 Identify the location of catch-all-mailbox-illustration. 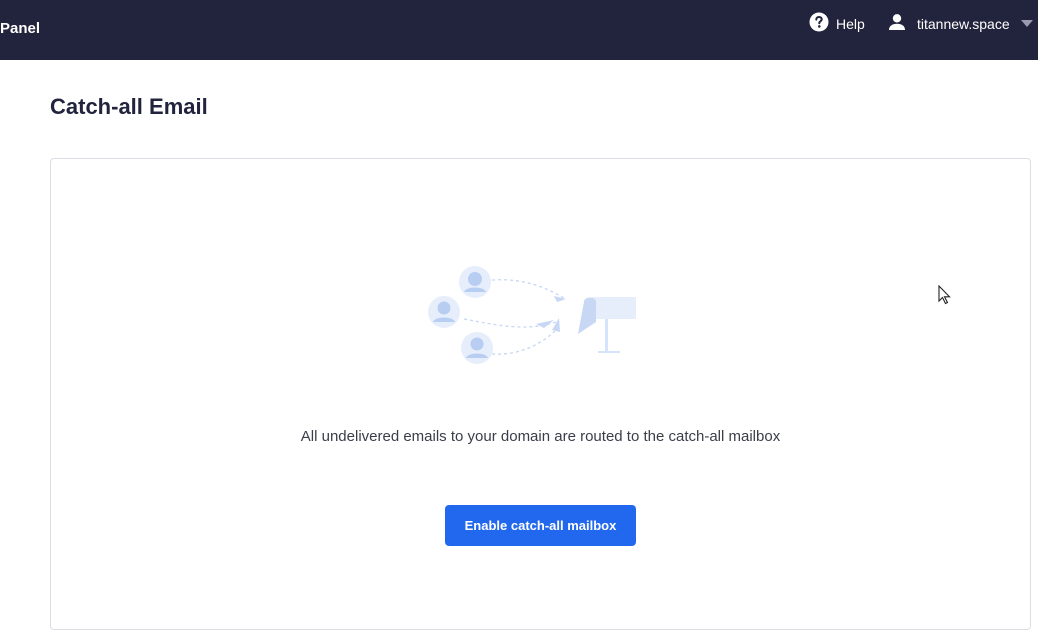
(539, 317).